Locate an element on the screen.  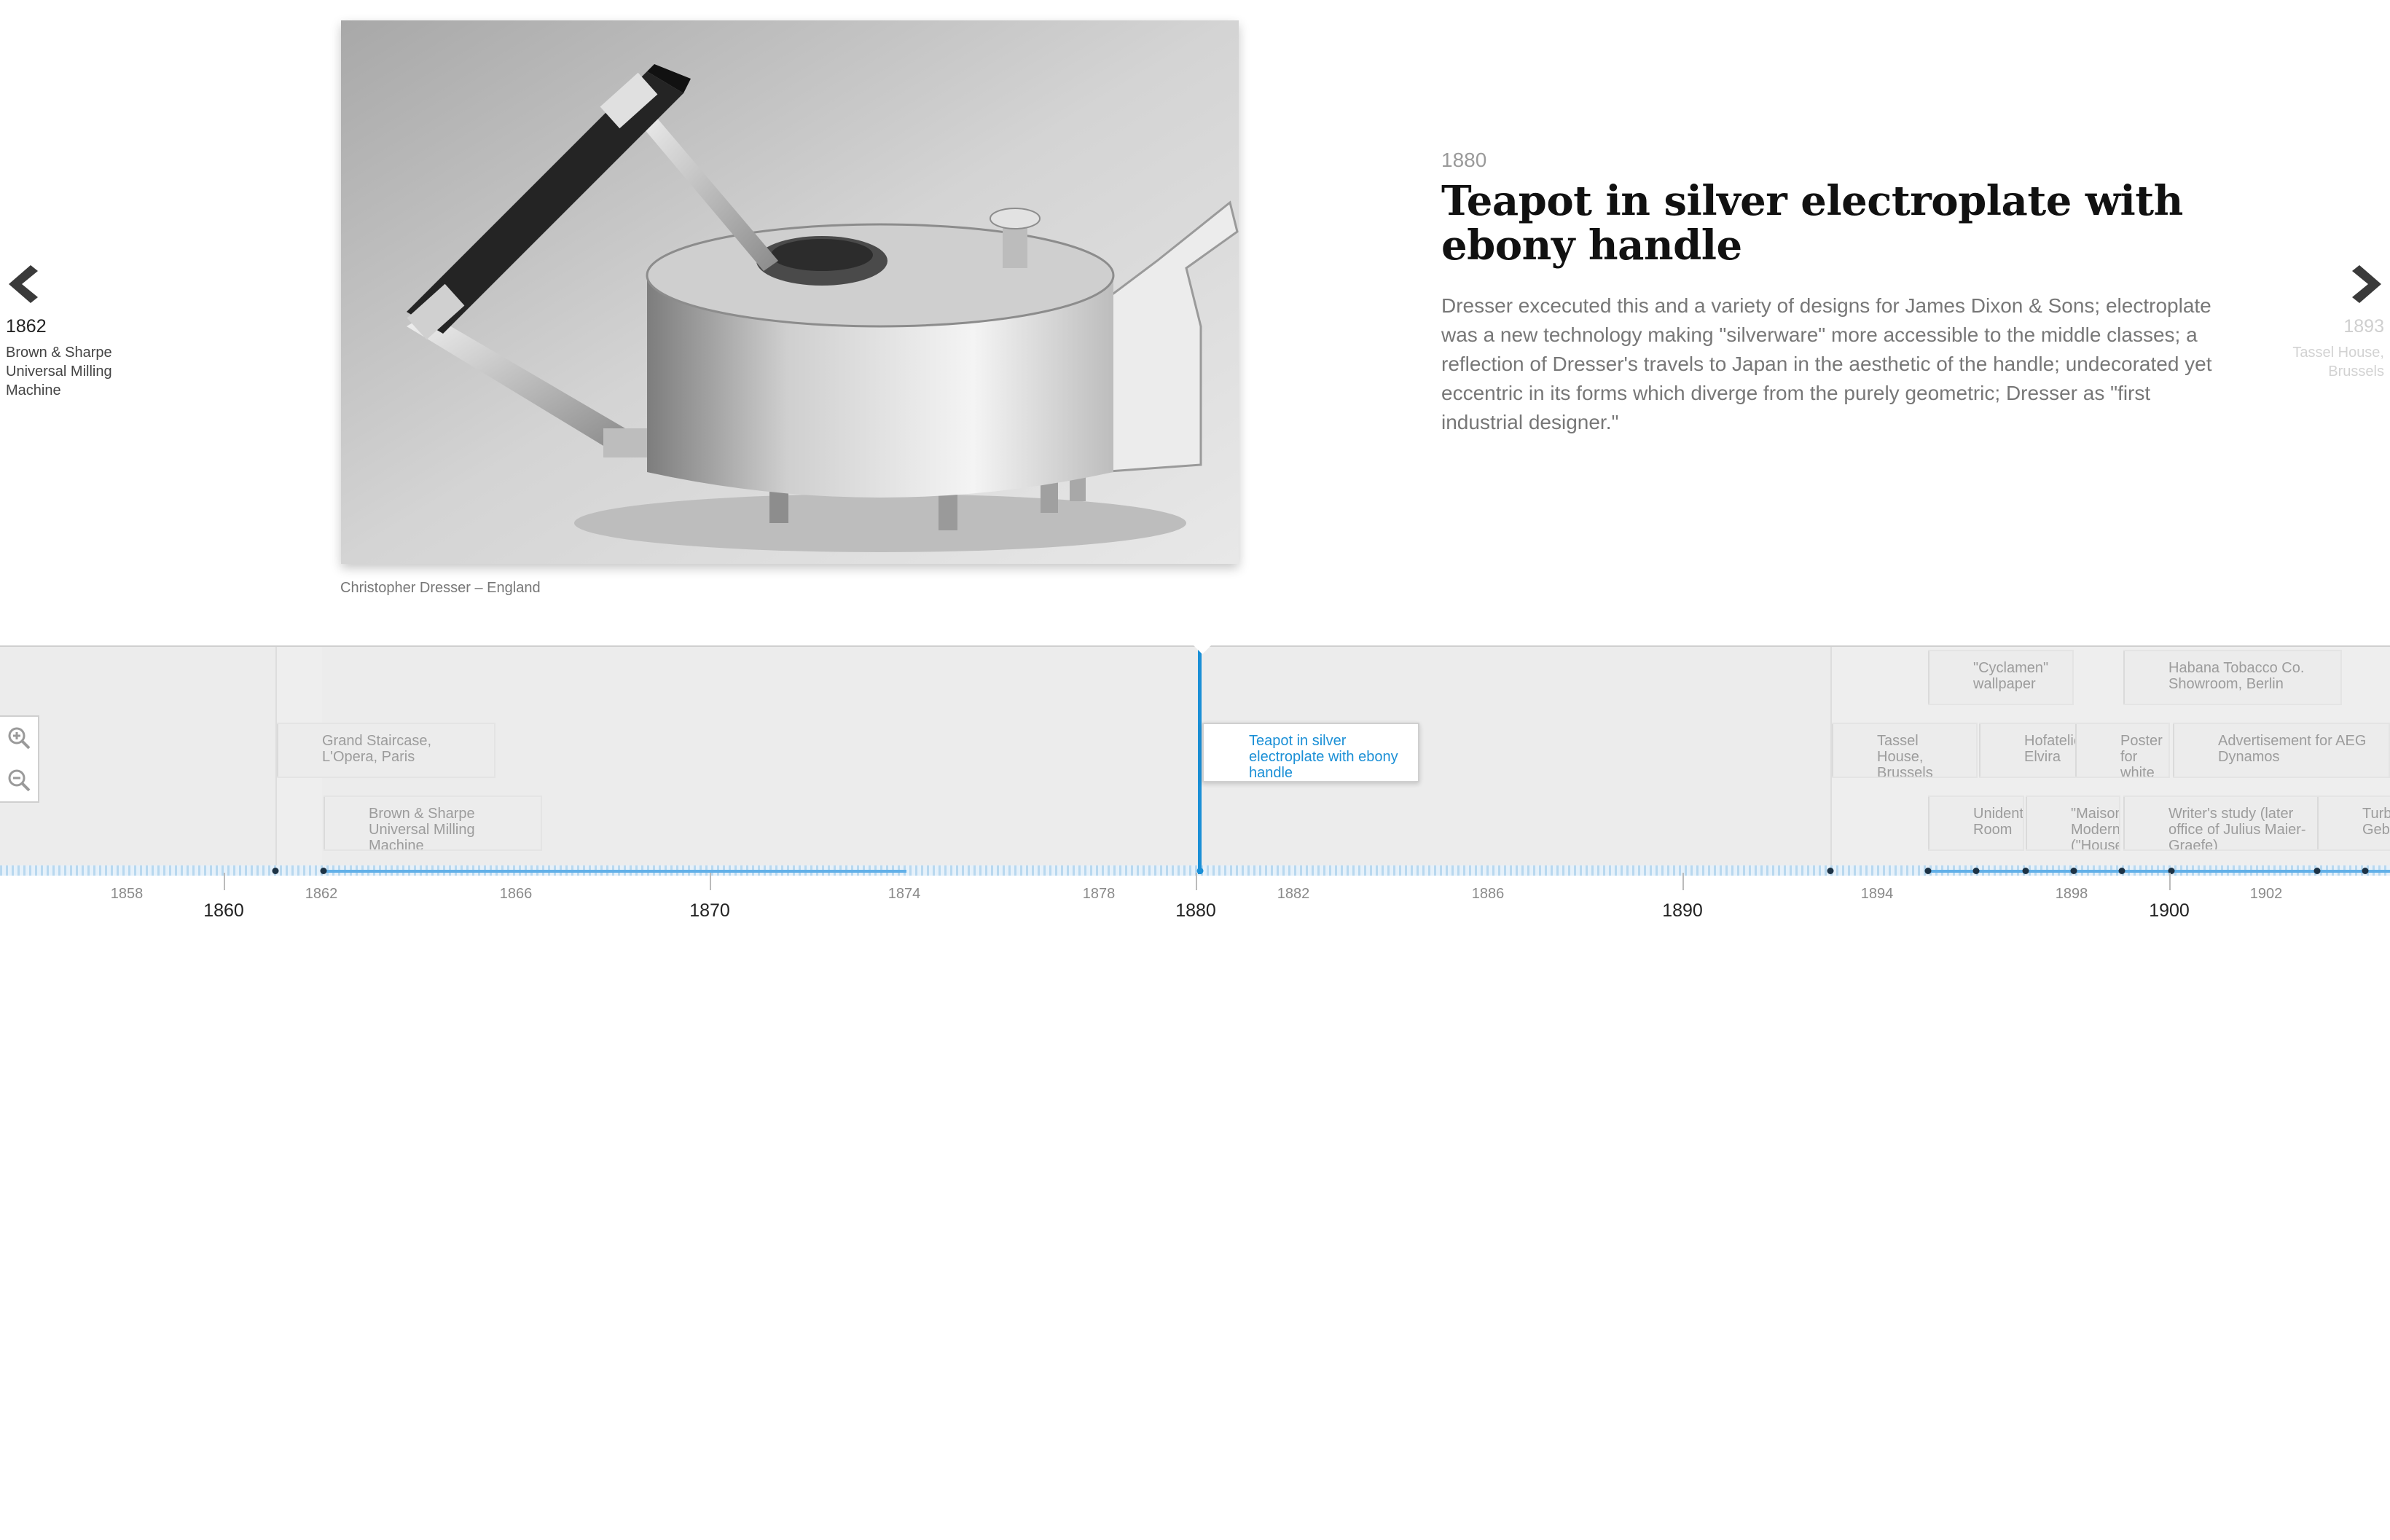
timeline-marker: Poster for white exhibition is located at coordinates (2122, 750).